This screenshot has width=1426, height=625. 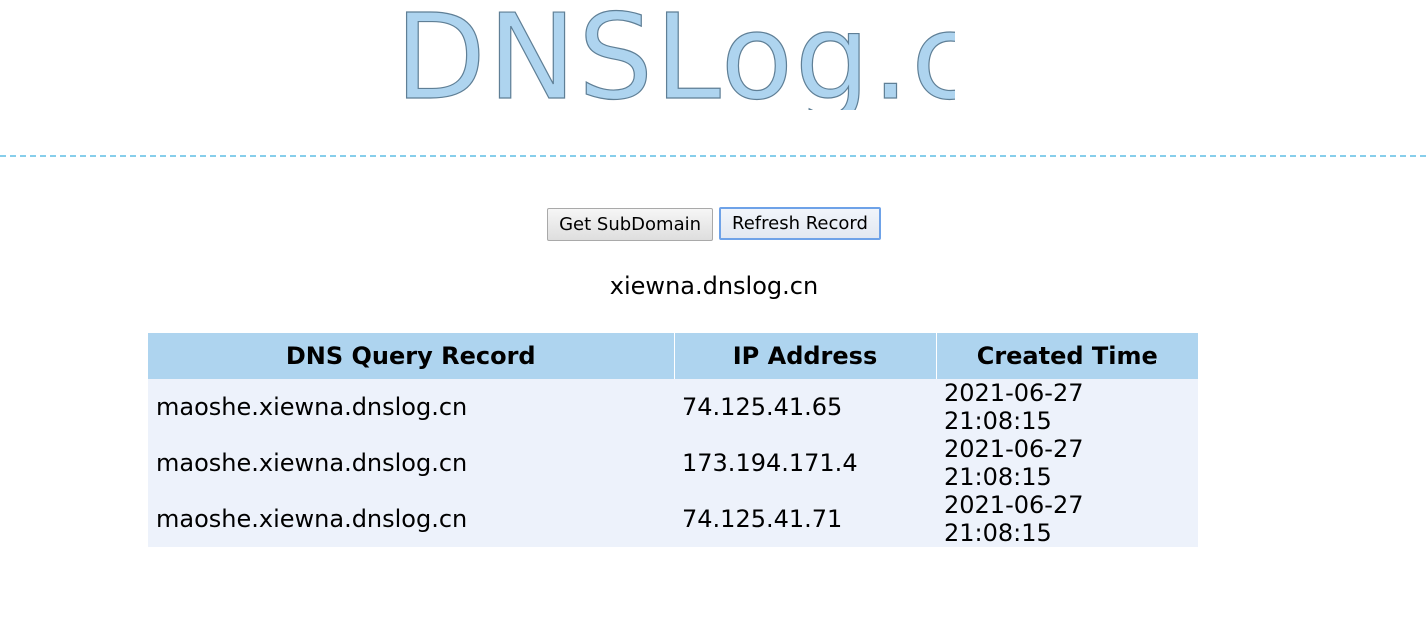 What do you see at coordinates (805, 407) in the screenshot?
I see `ip-address-cell: 74.125.41.65` at bounding box center [805, 407].